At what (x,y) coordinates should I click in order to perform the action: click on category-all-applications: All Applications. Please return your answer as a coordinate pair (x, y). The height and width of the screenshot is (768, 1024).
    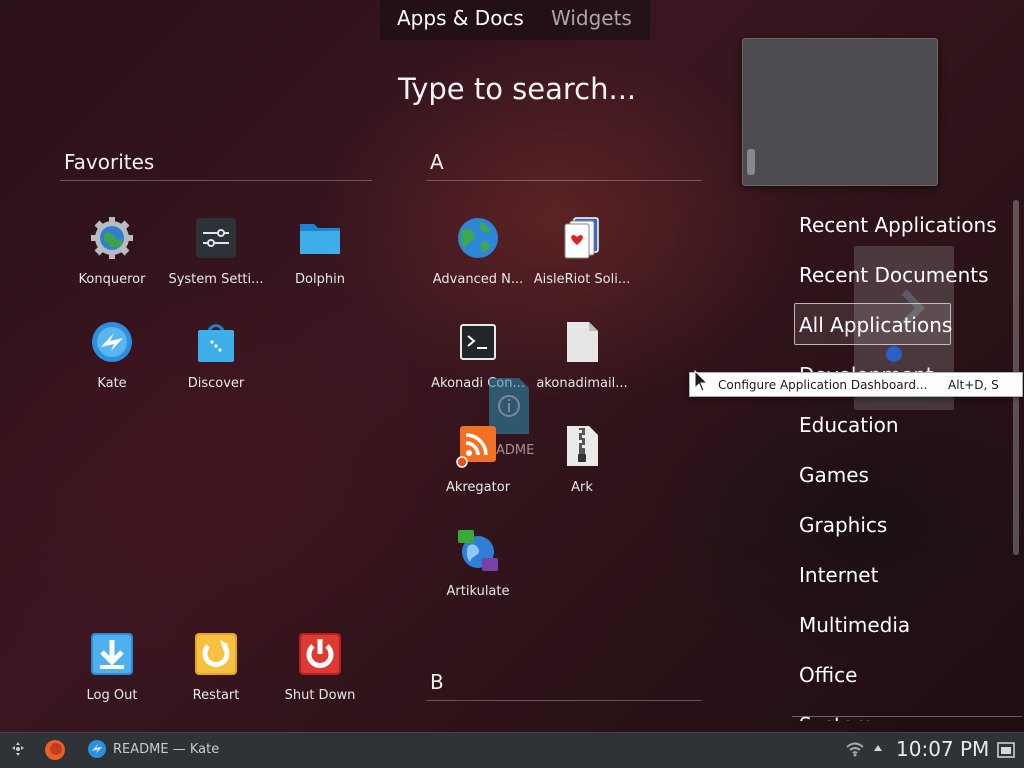
    Looking at the image, I should click on (875, 325).